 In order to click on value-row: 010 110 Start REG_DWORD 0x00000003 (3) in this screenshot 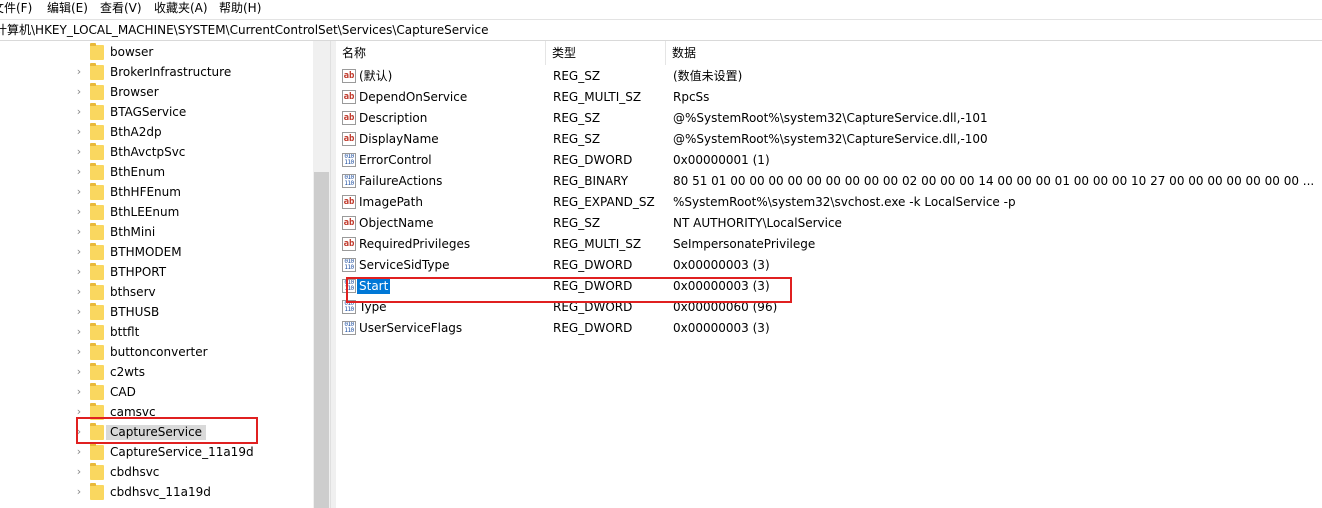, I will do `click(829, 286)`.